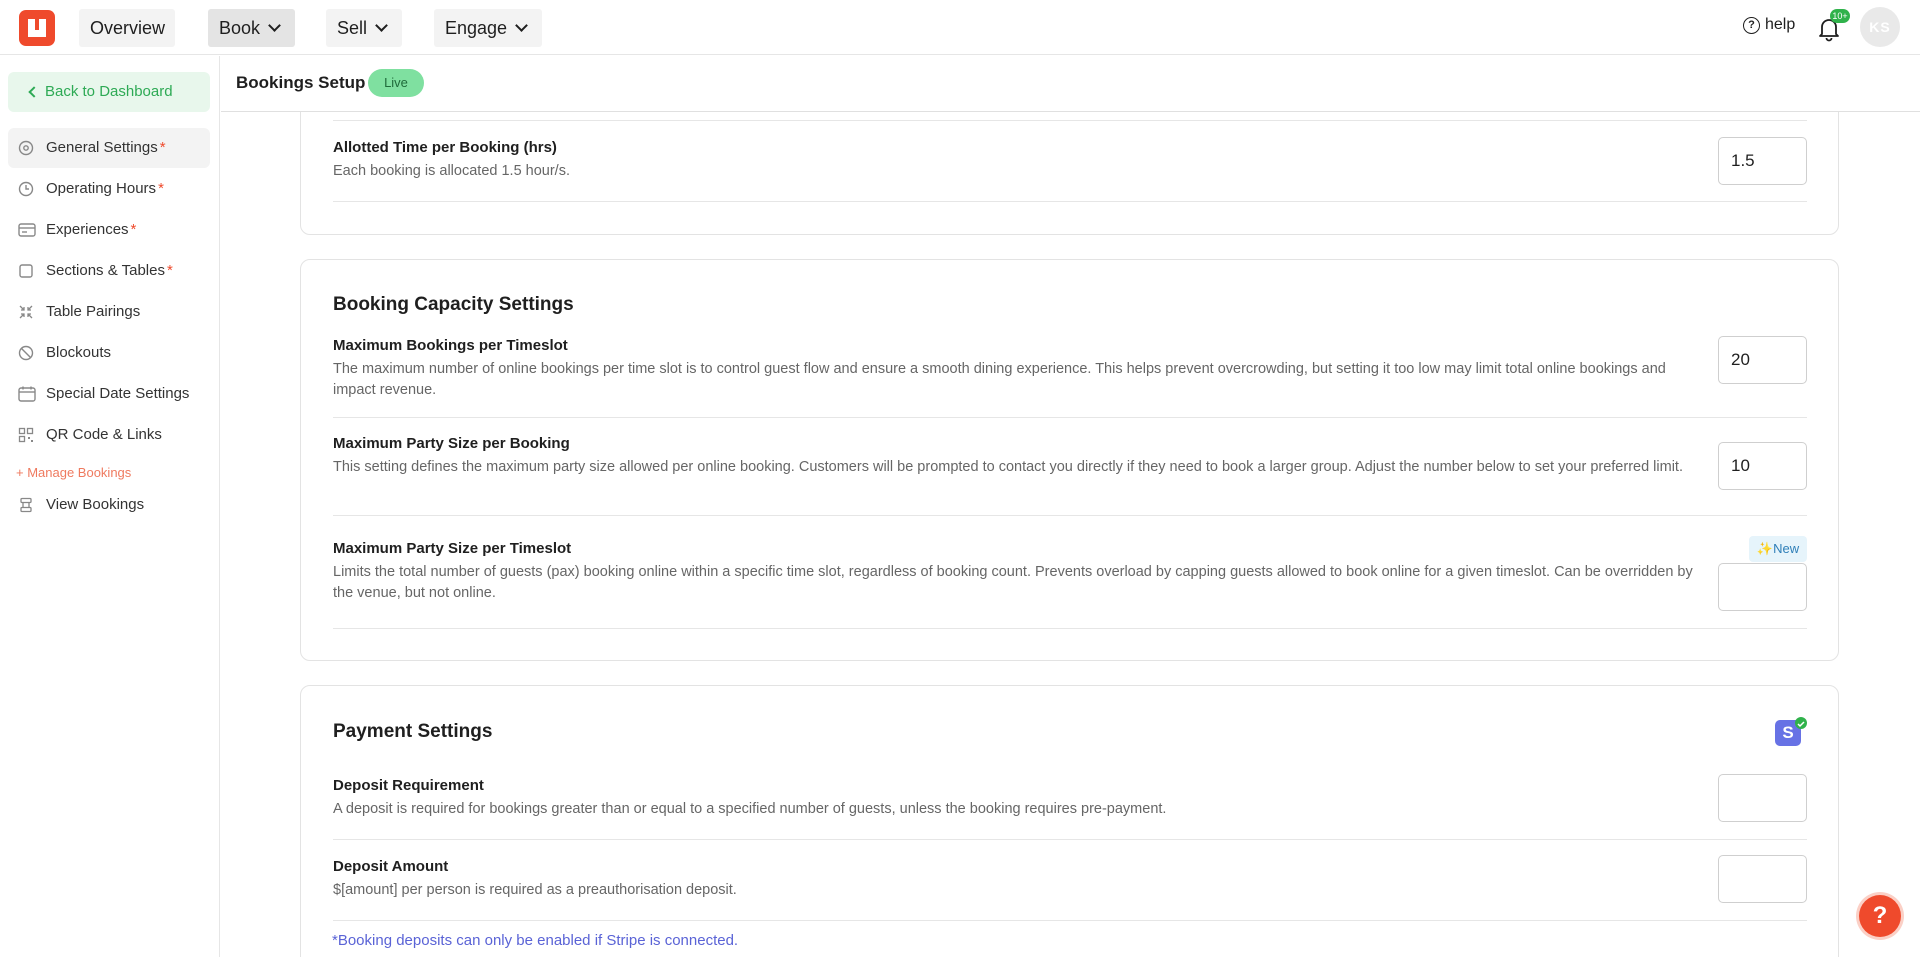  I want to click on checkmark-icon, so click(1801, 724).